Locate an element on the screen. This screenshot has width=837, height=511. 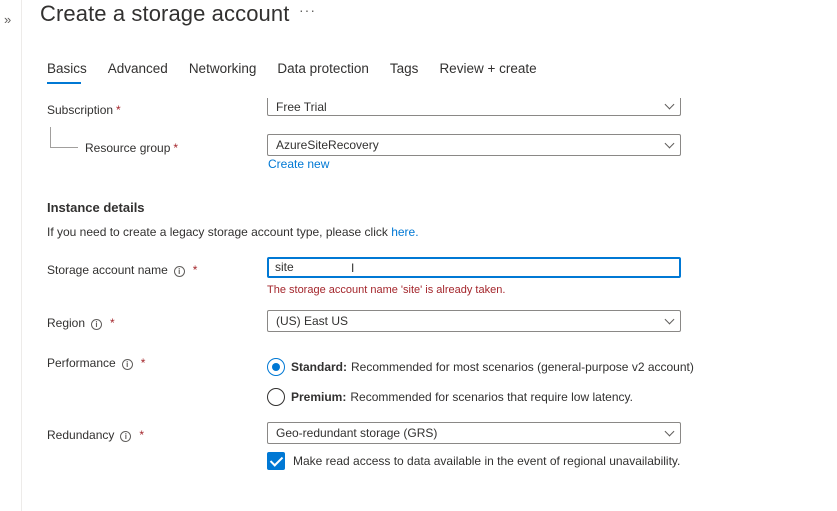
resource-group-label-text: Resource group is located at coordinates (128, 148).